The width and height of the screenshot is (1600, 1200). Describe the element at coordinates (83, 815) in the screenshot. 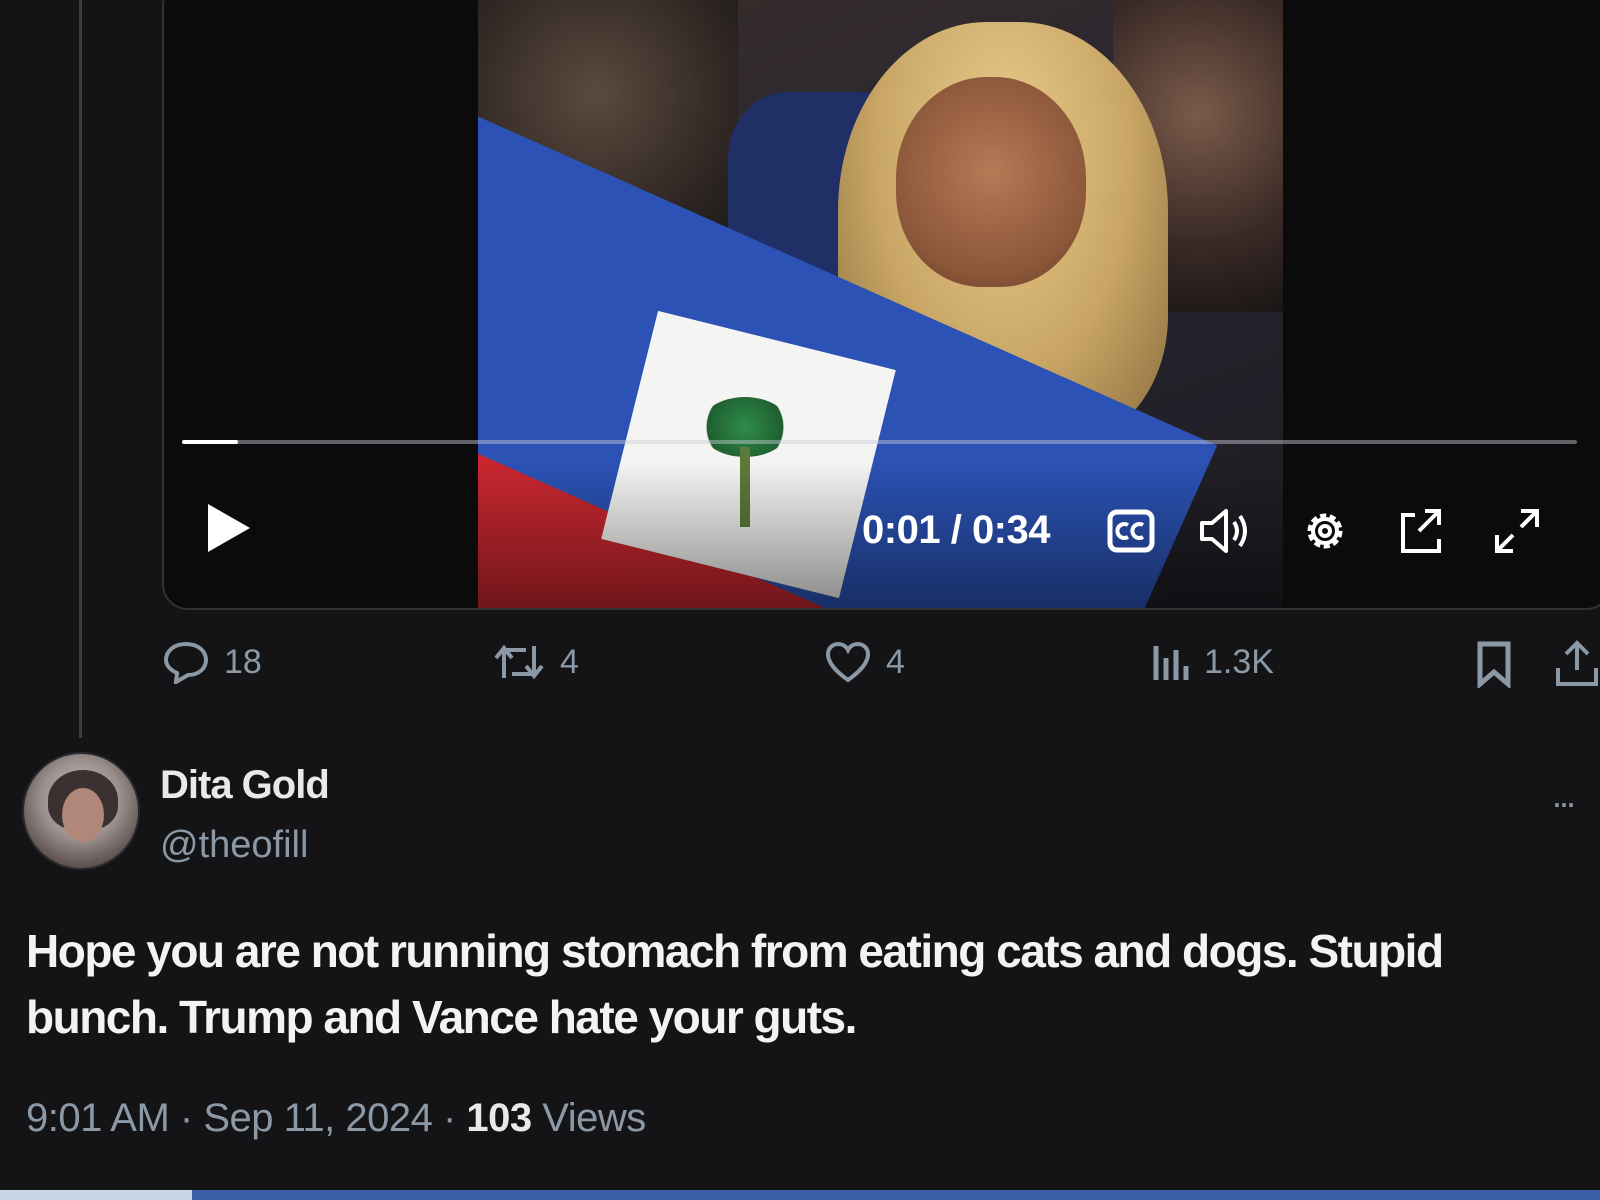

I see `avatar-face` at that location.